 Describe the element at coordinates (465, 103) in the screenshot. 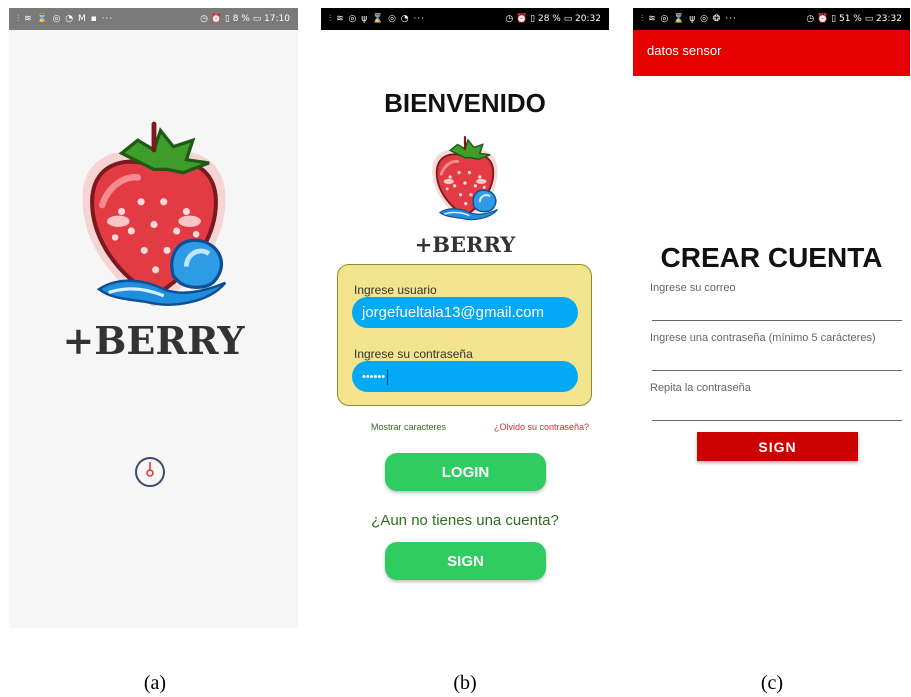

I see `welcome-title: BIENVENIDO` at that location.